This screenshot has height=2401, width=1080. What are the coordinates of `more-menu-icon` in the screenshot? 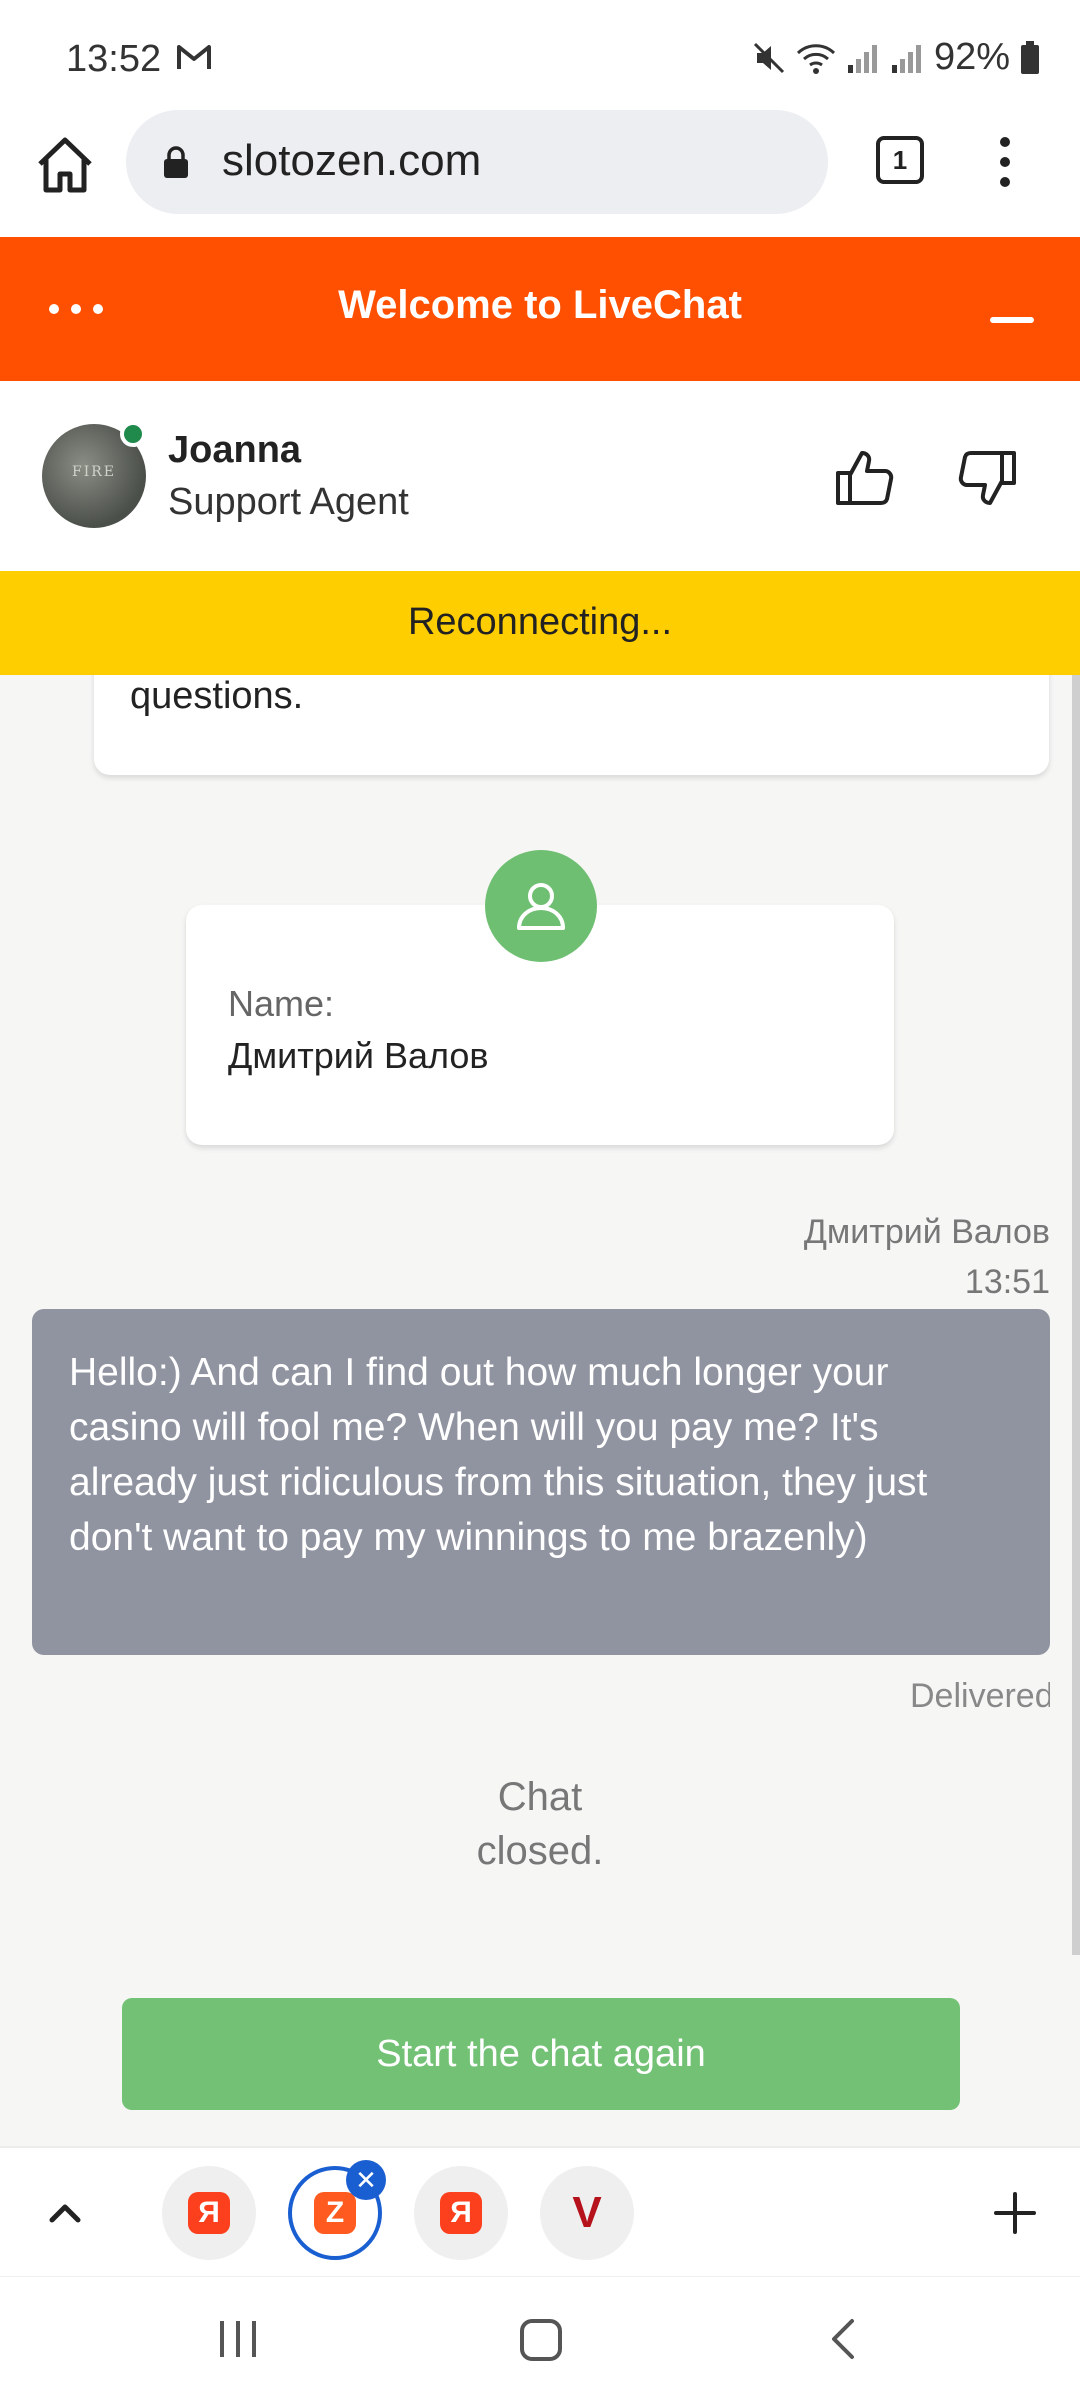 It's located at (1005, 162).